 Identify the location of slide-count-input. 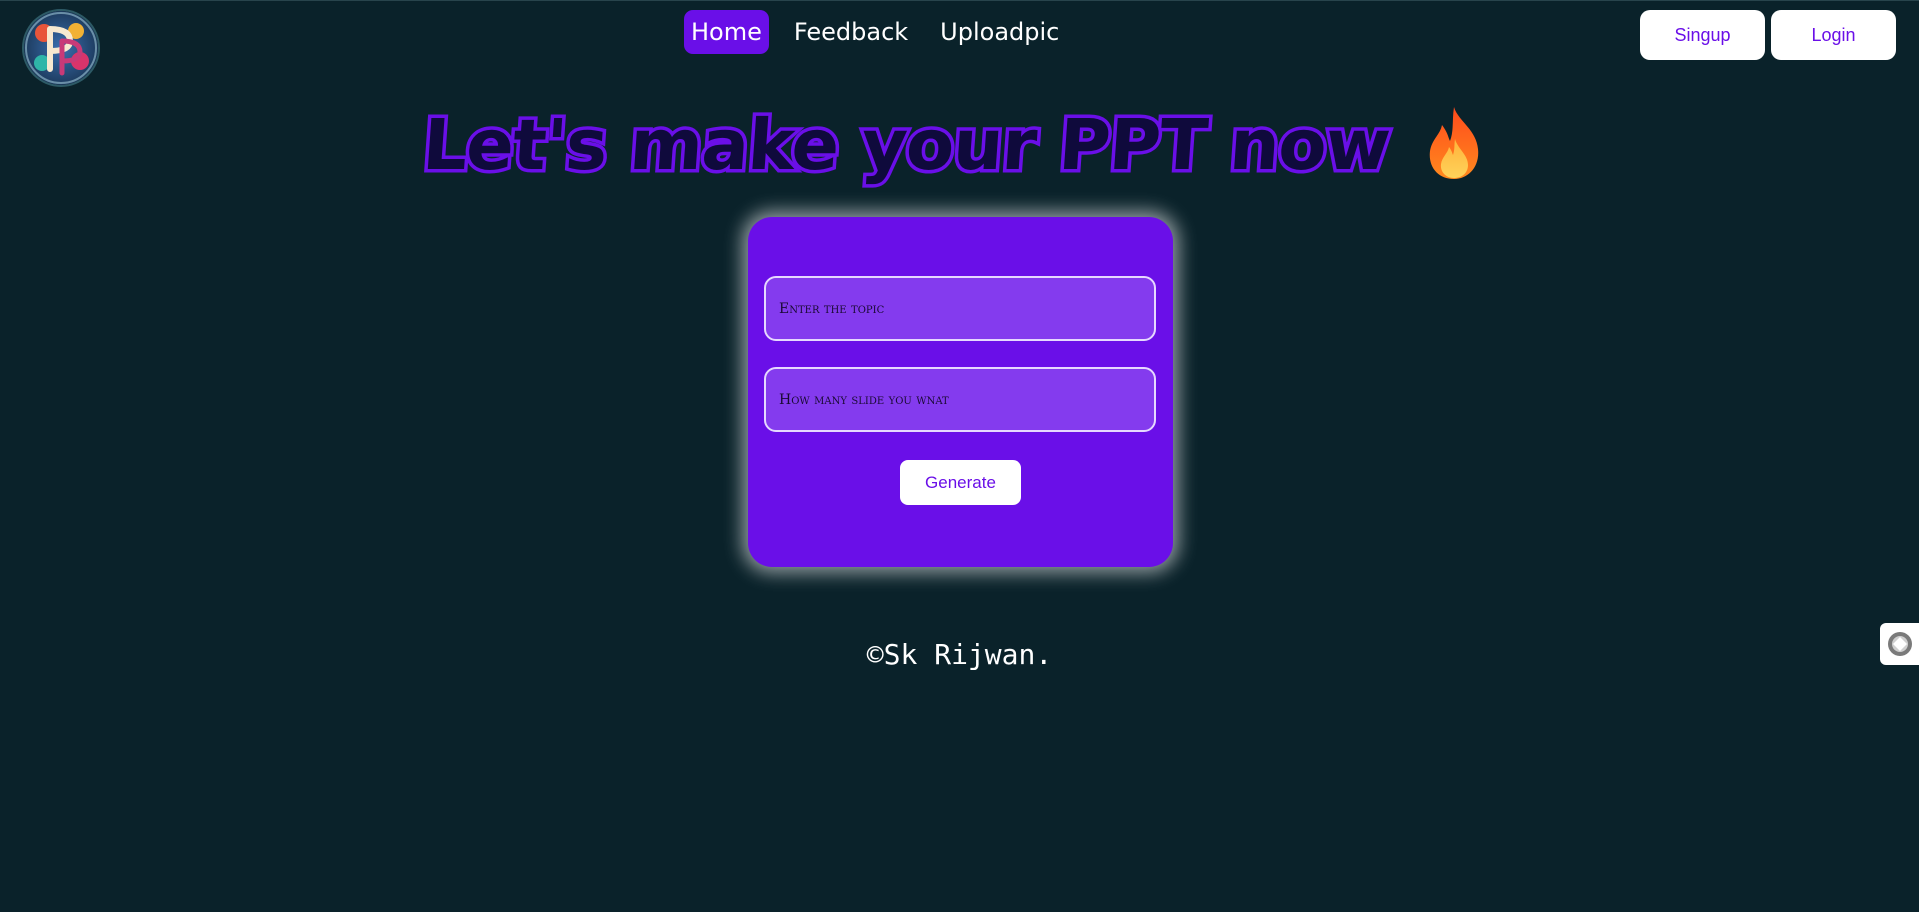
(960, 399).